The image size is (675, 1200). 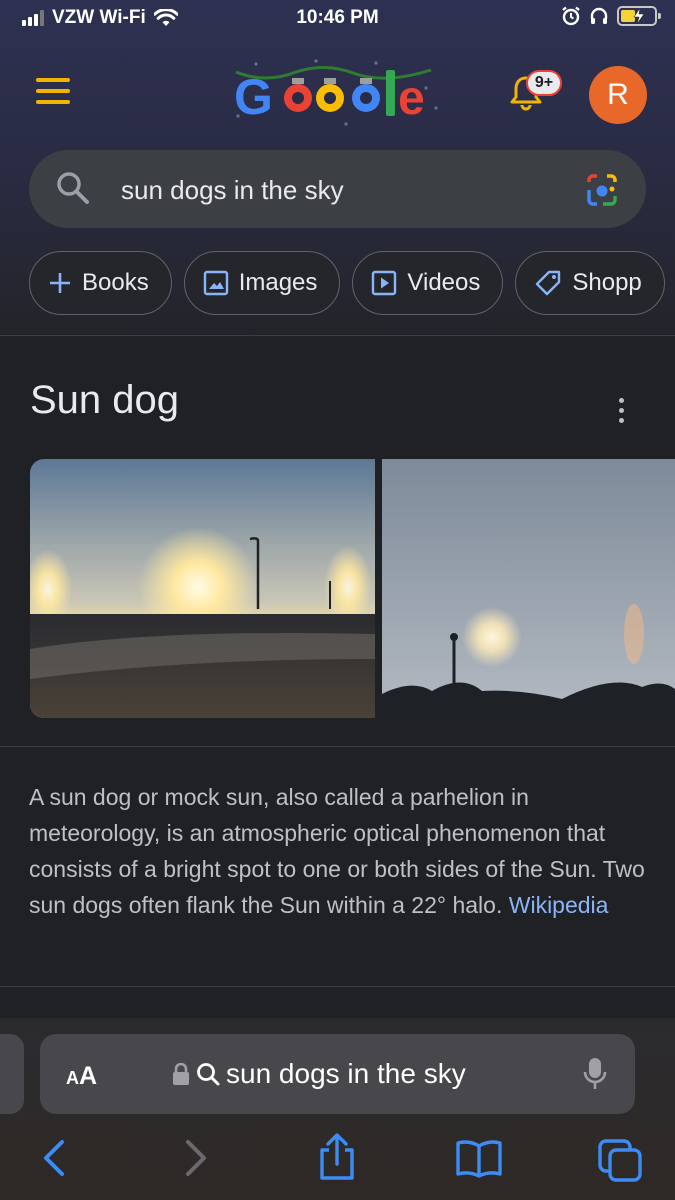 I want to click on tabs-icon, so click(x=620, y=1160).